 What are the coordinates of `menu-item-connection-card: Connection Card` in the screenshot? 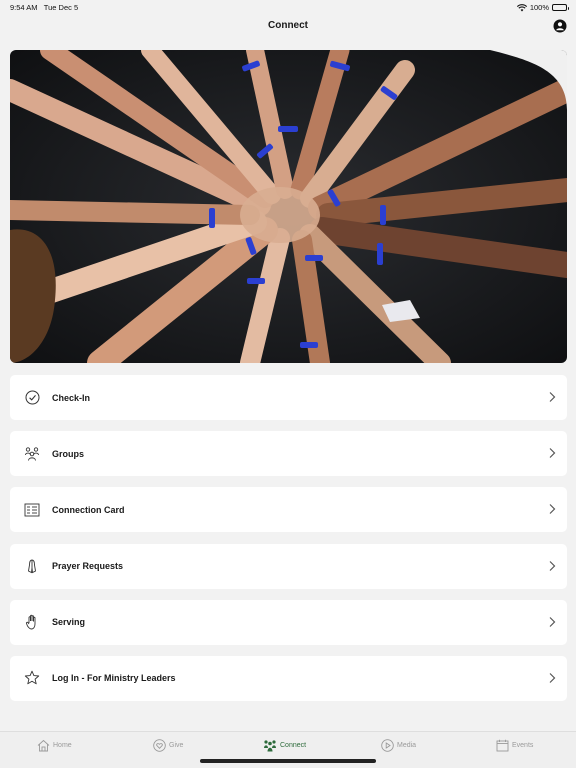 It's located at (288, 510).